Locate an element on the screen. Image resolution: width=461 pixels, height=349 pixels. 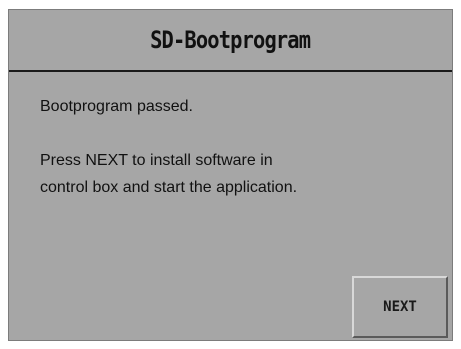
status-message: Bootprogram passed. is located at coordinates (116, 106).